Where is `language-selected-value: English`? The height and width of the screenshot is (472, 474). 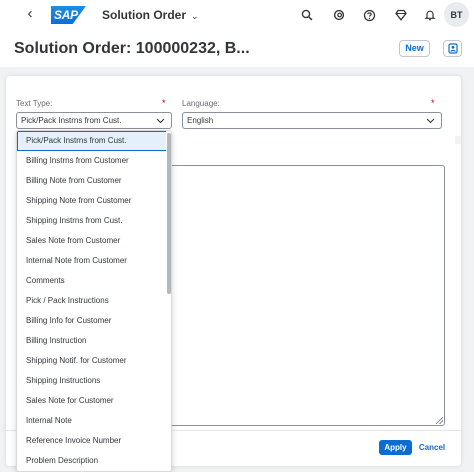
language-selected-value: English is located at coordinates (200, 120).